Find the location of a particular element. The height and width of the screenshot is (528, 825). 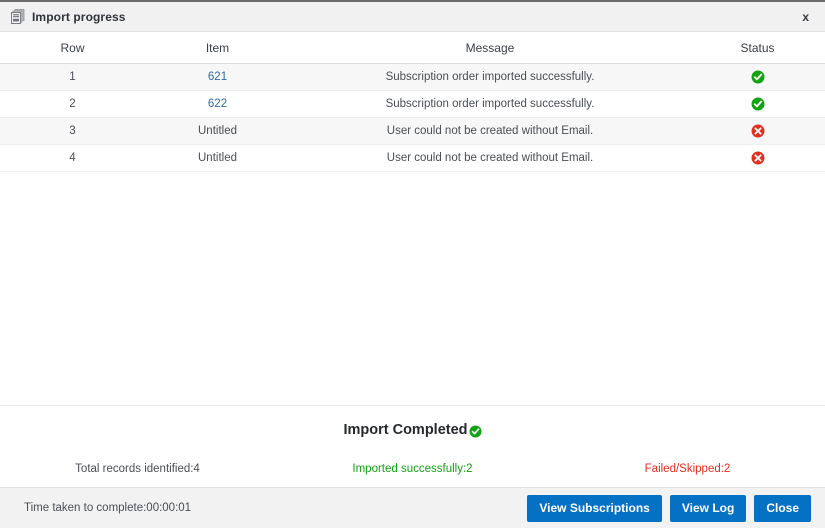

item-link: 621 is located at coordinates (217, 77).